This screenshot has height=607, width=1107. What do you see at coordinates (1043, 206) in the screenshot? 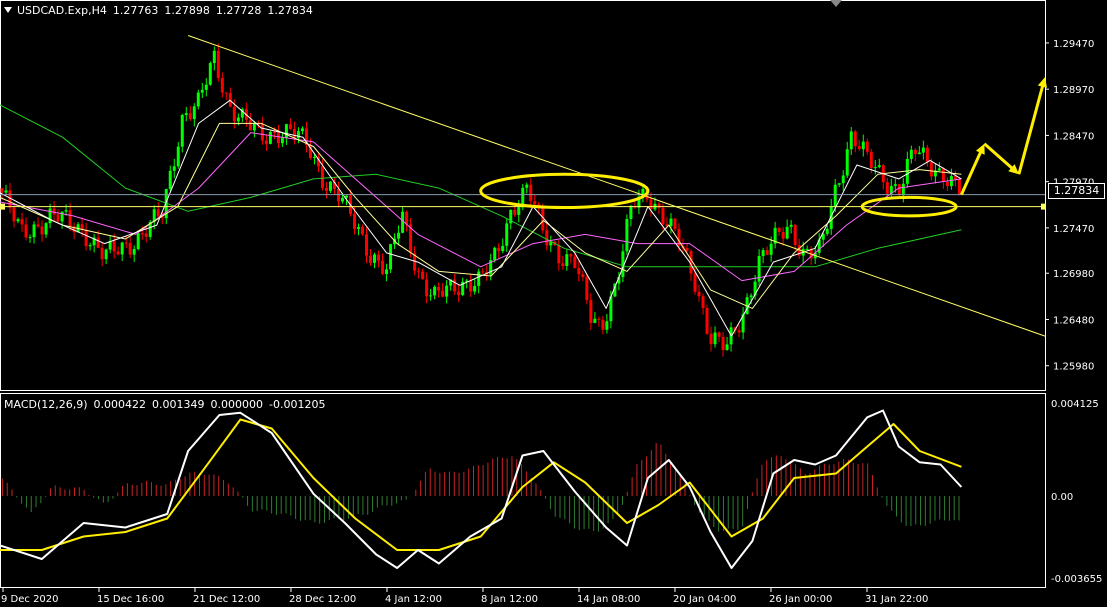
I see `hline-handle-right` at bounding box center [1043, 206].